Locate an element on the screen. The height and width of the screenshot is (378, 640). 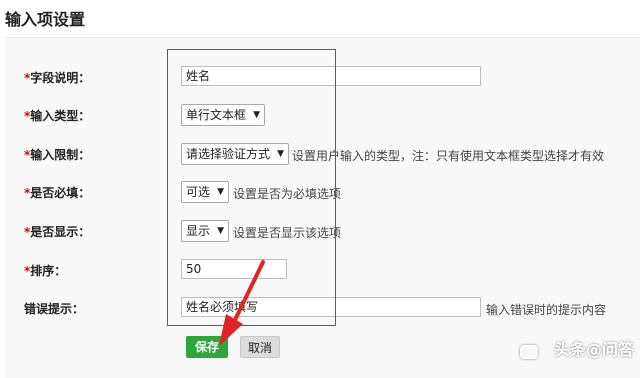
label-sort-order: *排序： is located at coordinates (45, 270).